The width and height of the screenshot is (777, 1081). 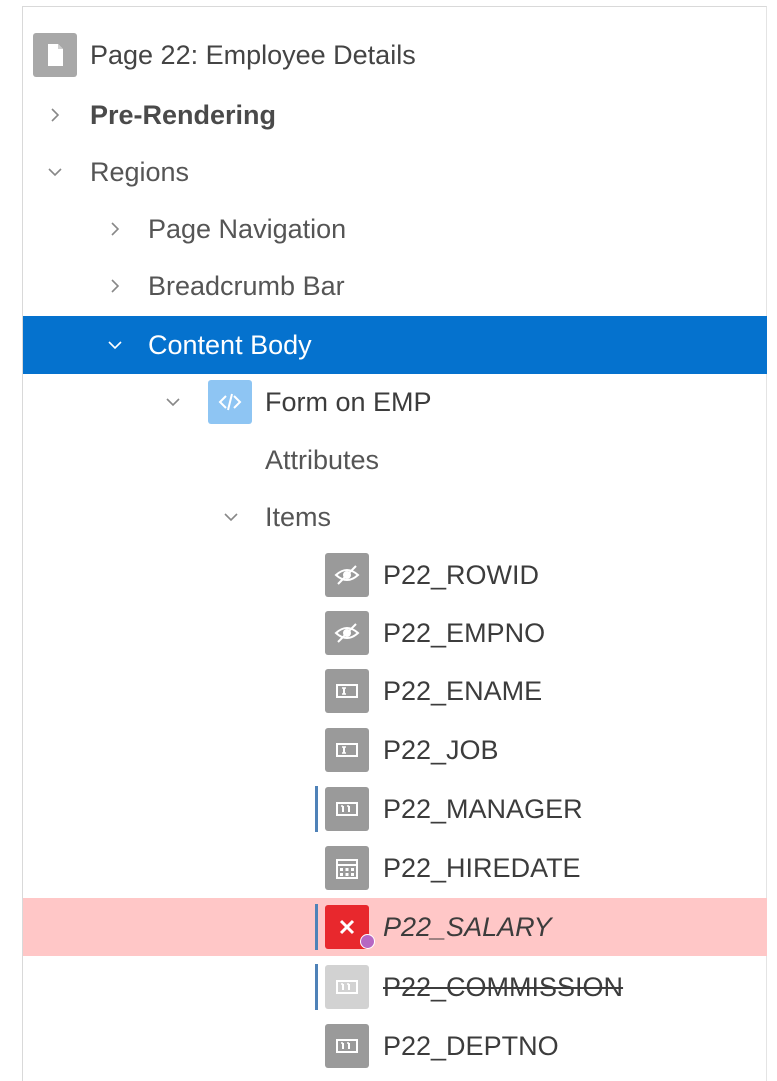 I want to click on tree-node-pre-rendering: Pre-Rendering, so click(x=395, y=115).